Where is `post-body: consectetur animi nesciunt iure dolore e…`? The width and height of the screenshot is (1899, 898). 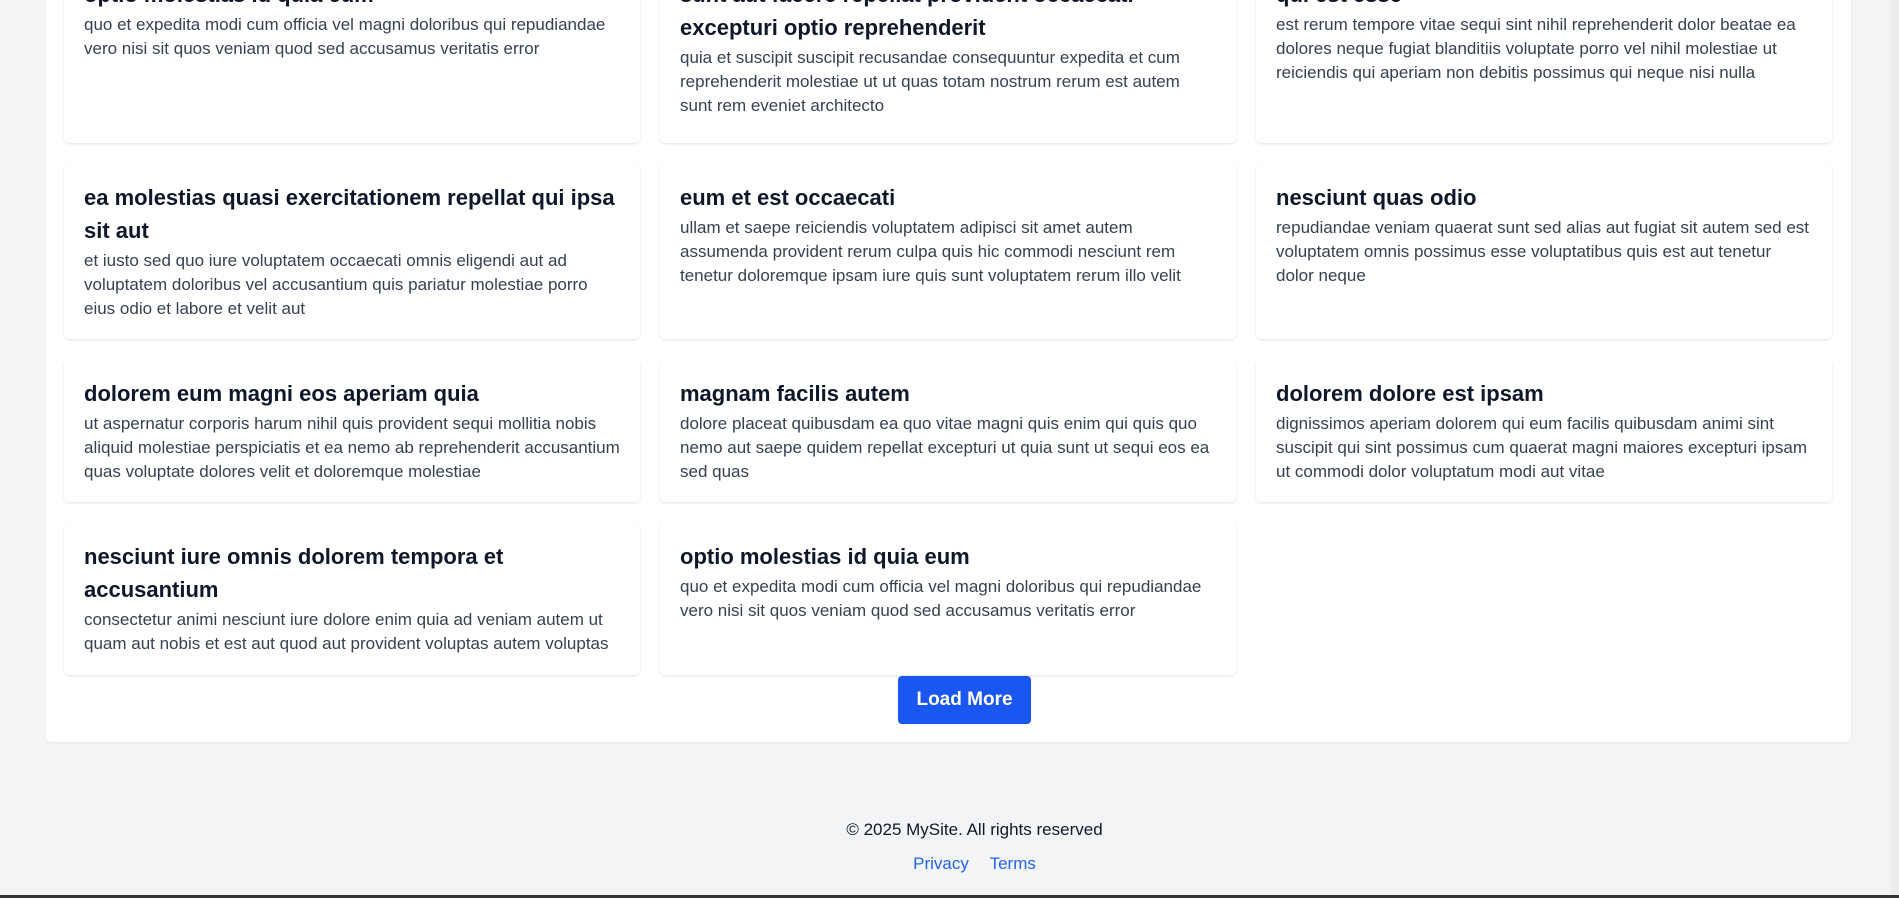
post-body: consectetur animi nesciunt iure dolore e… is located at coordinates (346, 631).